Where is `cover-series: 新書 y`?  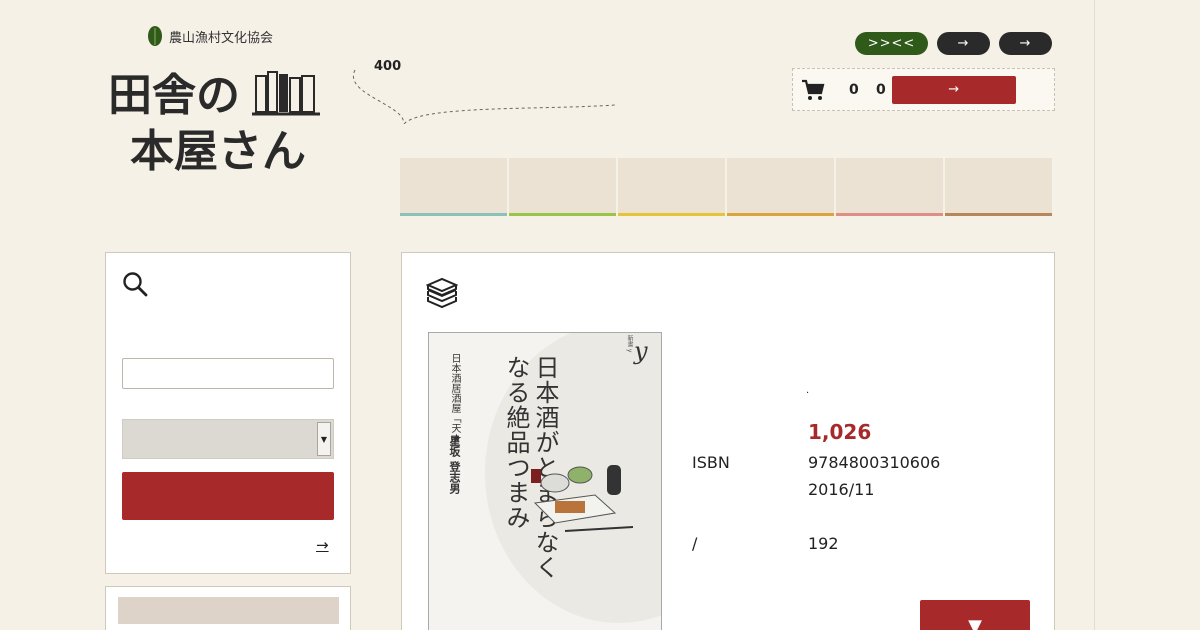
cover-series: 新書 y is located at coordinates (629, 344).